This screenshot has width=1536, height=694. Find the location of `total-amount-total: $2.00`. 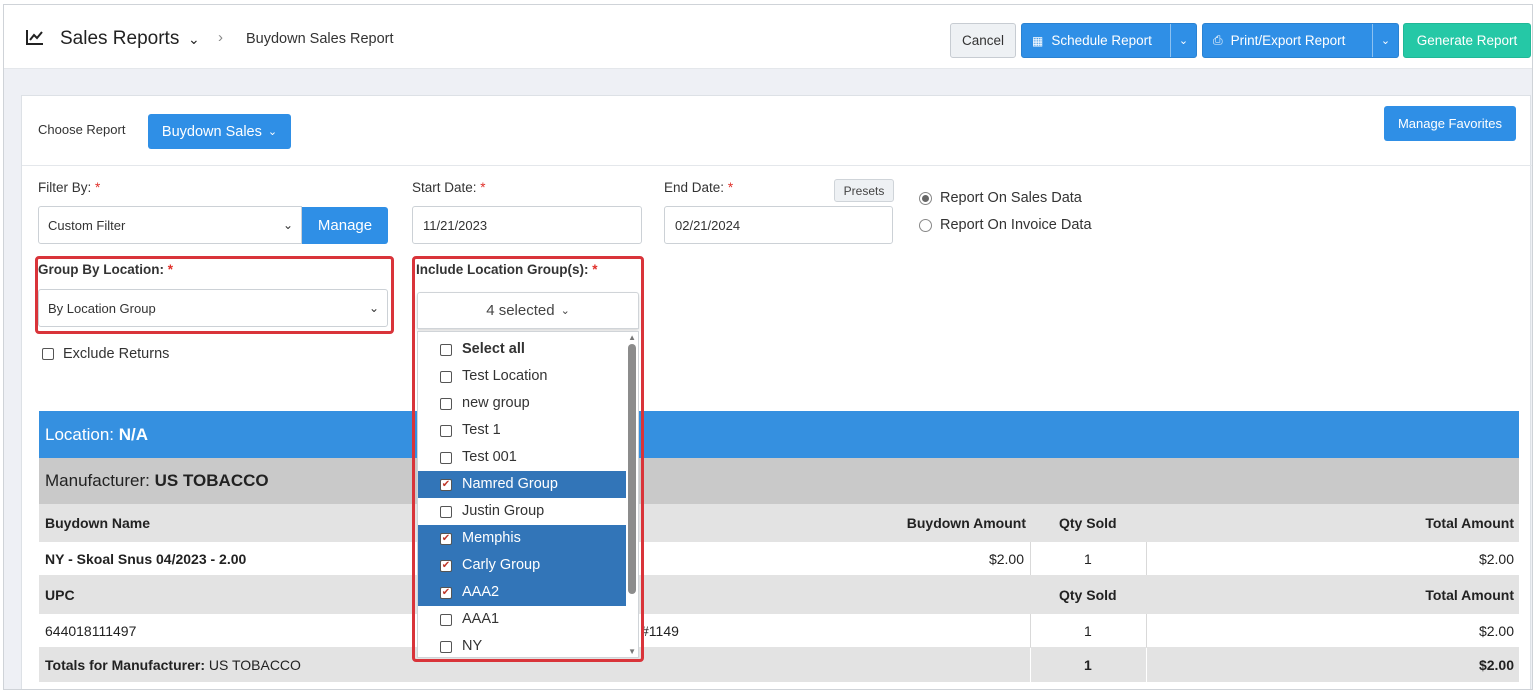

total-amount-total: $2.00 is located at coordinates (1496, 665).